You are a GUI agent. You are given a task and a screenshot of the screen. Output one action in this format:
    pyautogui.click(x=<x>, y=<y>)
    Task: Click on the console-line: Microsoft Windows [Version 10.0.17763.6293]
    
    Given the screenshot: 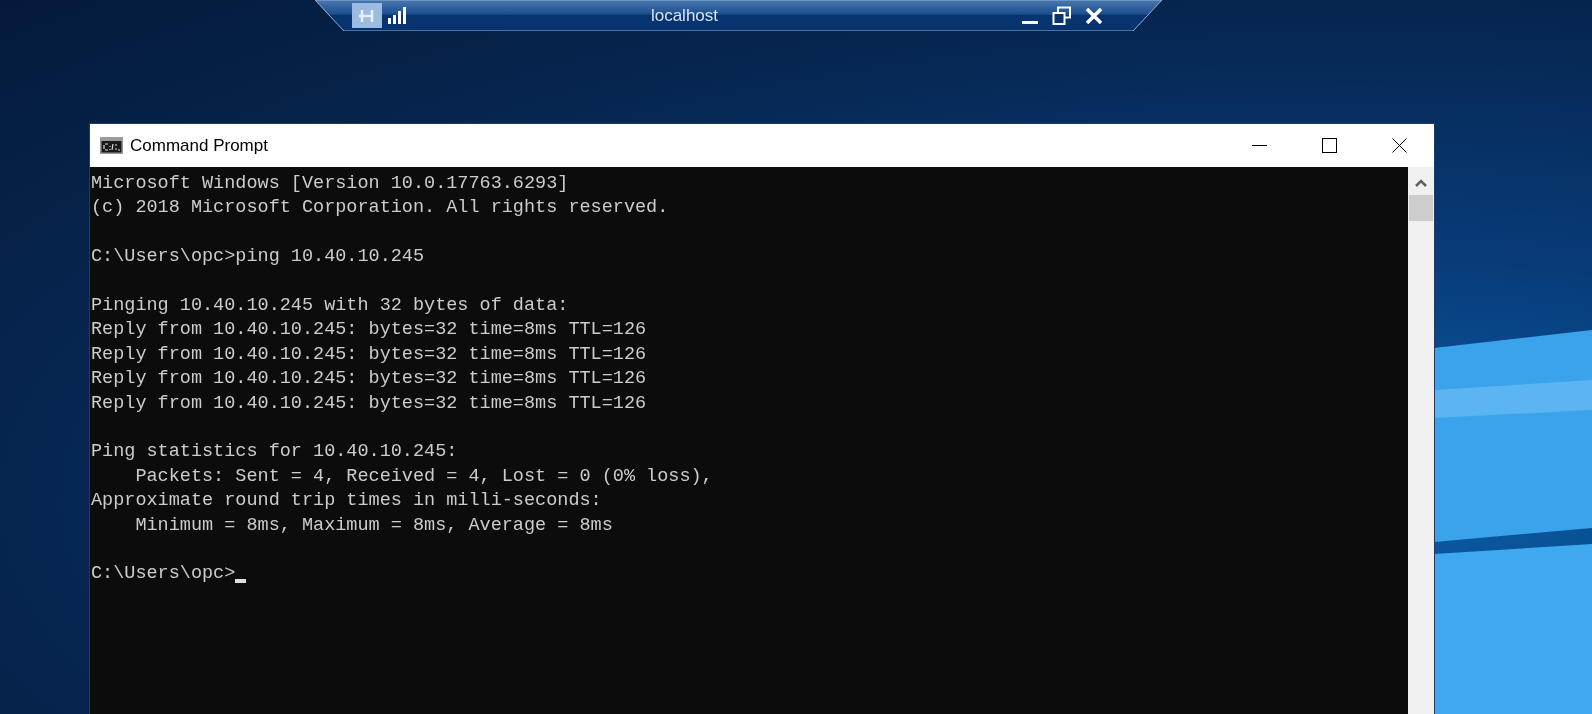 What is the action you would take?
    pyautogui.click(x=330, y=184)
    